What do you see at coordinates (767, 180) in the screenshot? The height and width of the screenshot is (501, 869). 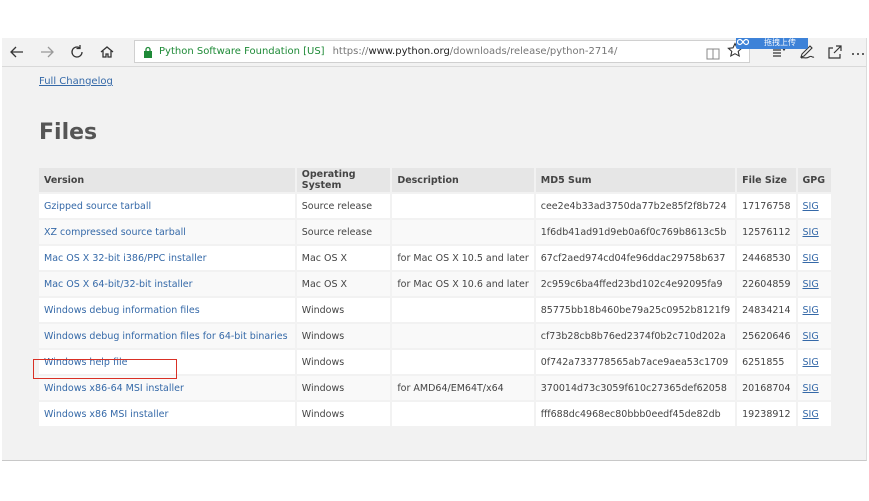 I see `header-file-size: File Size` at bounding box center [767, 180].